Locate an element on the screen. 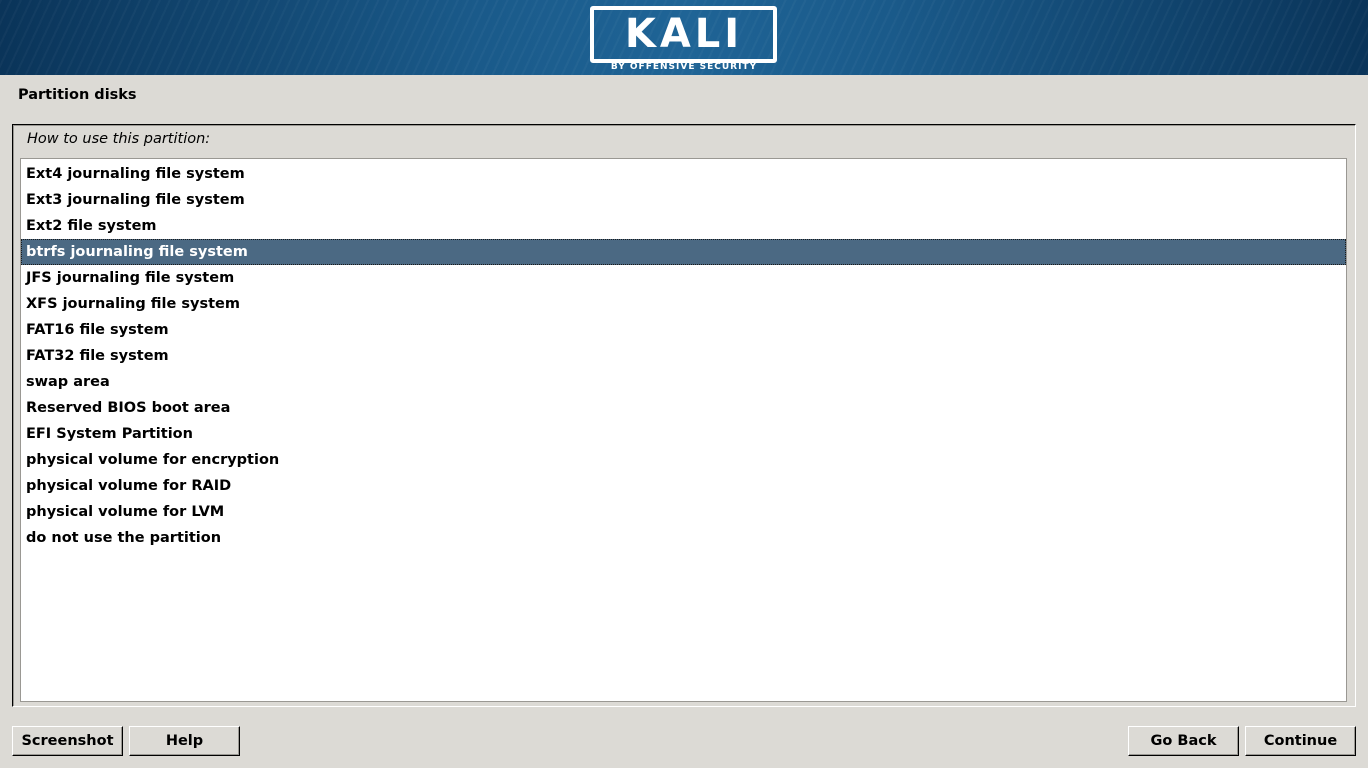 This screenshot has height=768, width=1368. kali-logo: KALI BY OFFENSIVE SECURITY is located at coordinates (684, 39).